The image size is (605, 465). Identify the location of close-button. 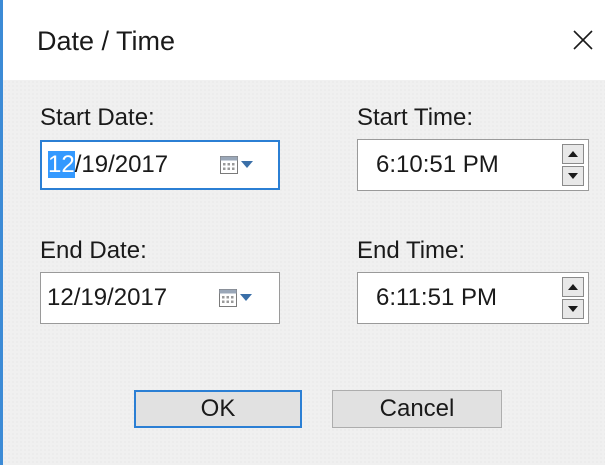
(583, 40).